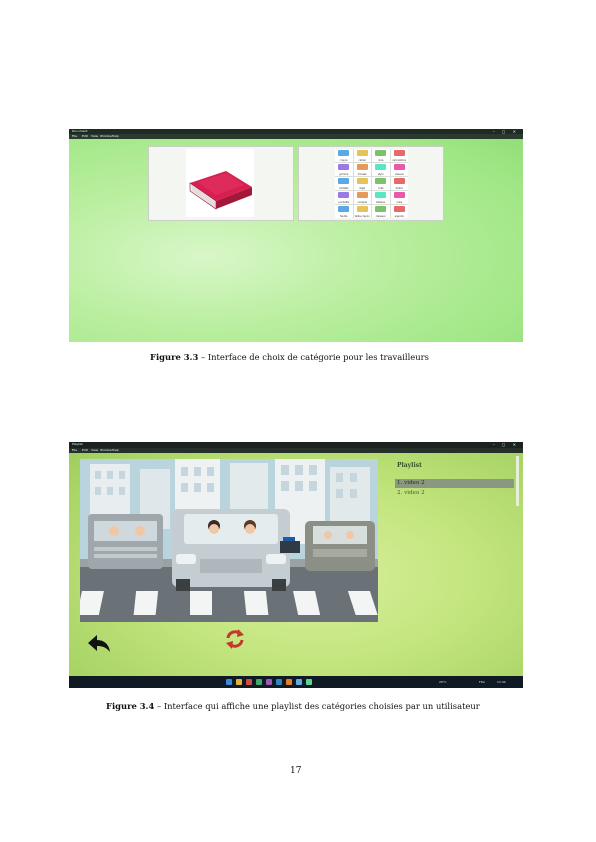 This screenshot has height=842, width=596. I want to click on grid-cell-label: taille-crayon, so click(362, 216).